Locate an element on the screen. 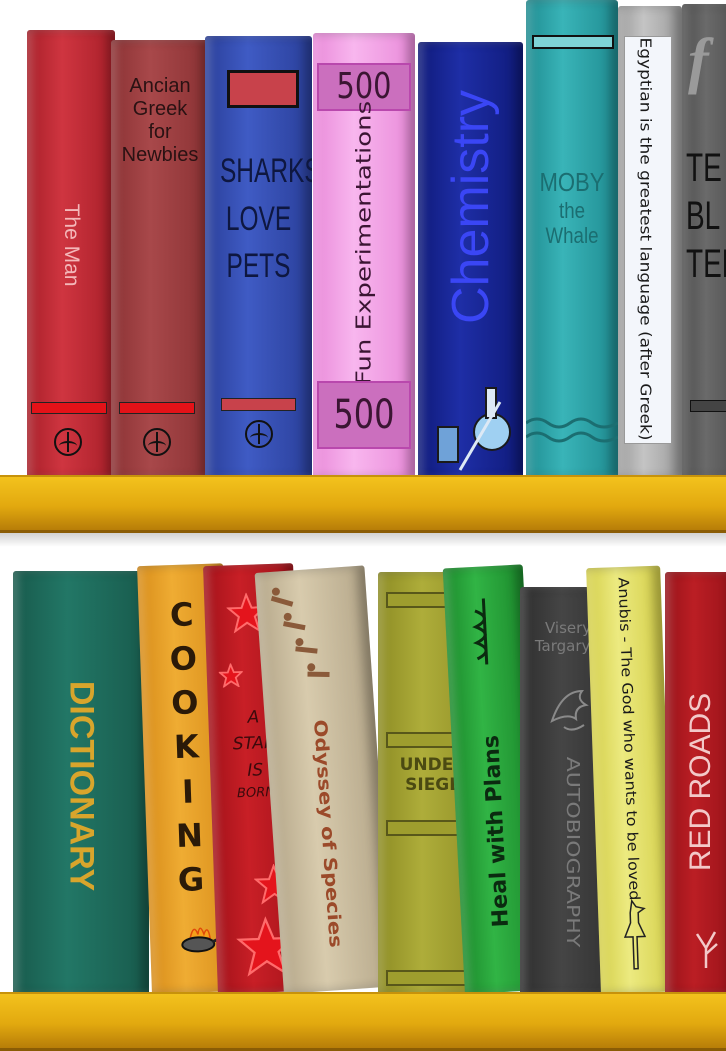  book-title: TE BL TEM is located at coordinates (706, 216).